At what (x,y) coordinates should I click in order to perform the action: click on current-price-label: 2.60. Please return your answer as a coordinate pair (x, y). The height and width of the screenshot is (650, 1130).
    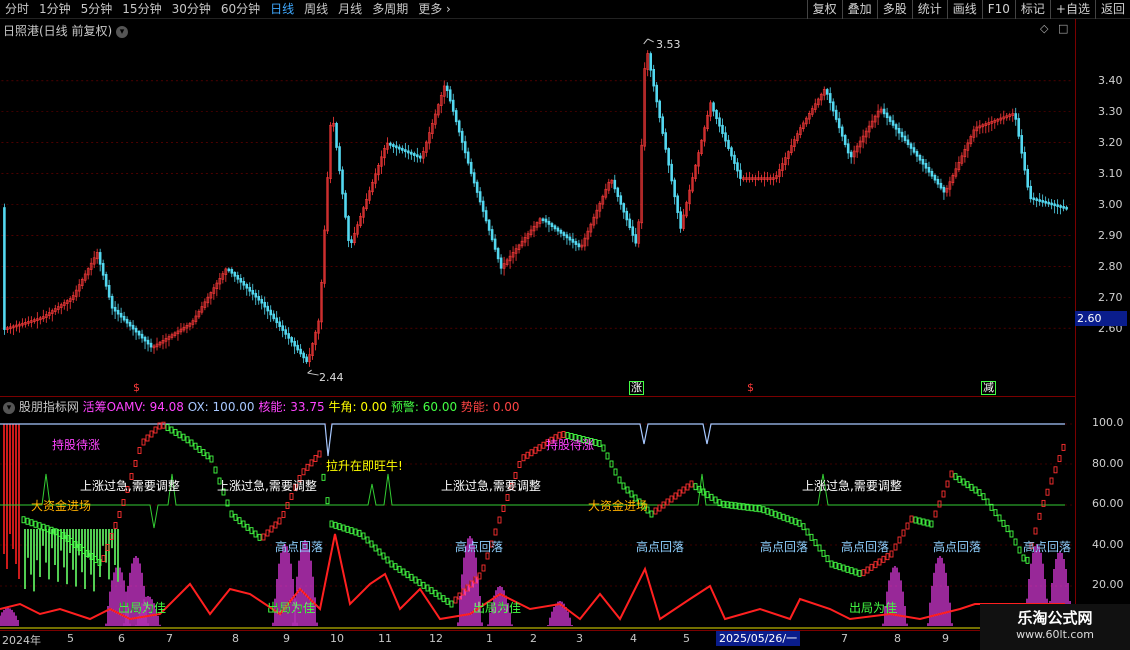
    Looking at the image, I should click on (1101, 318).